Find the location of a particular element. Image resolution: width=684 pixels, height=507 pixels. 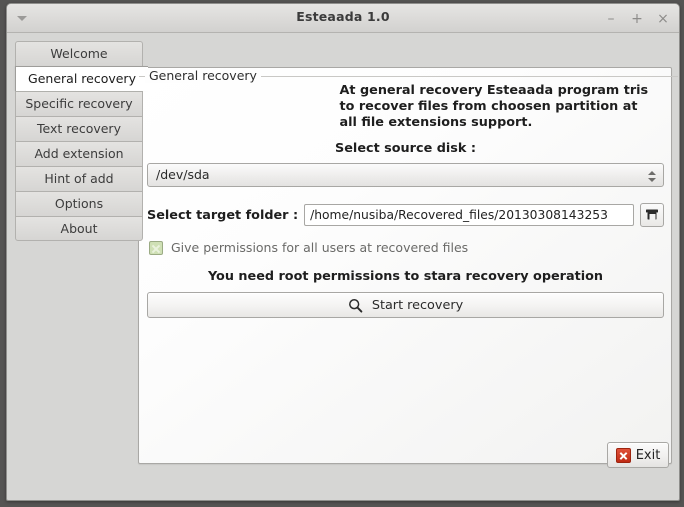

tab-hint-of-add: Hint of add is located at coordinates (79, 178).